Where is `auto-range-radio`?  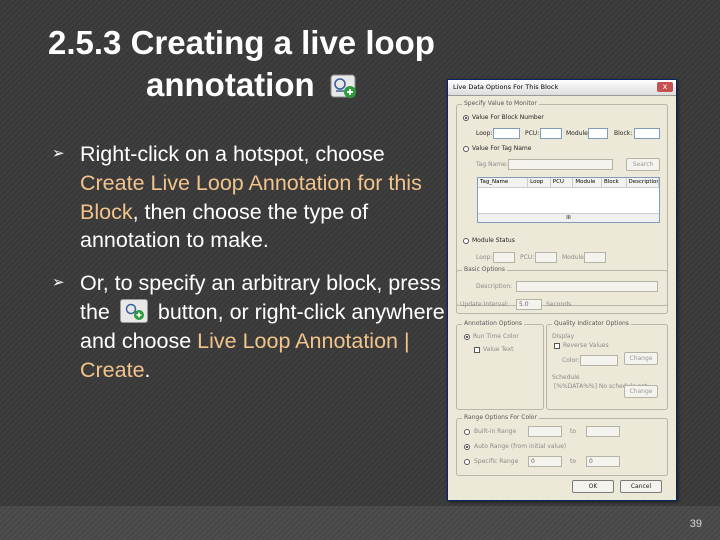 auto-range-radio is located at coordinates (467, 447).